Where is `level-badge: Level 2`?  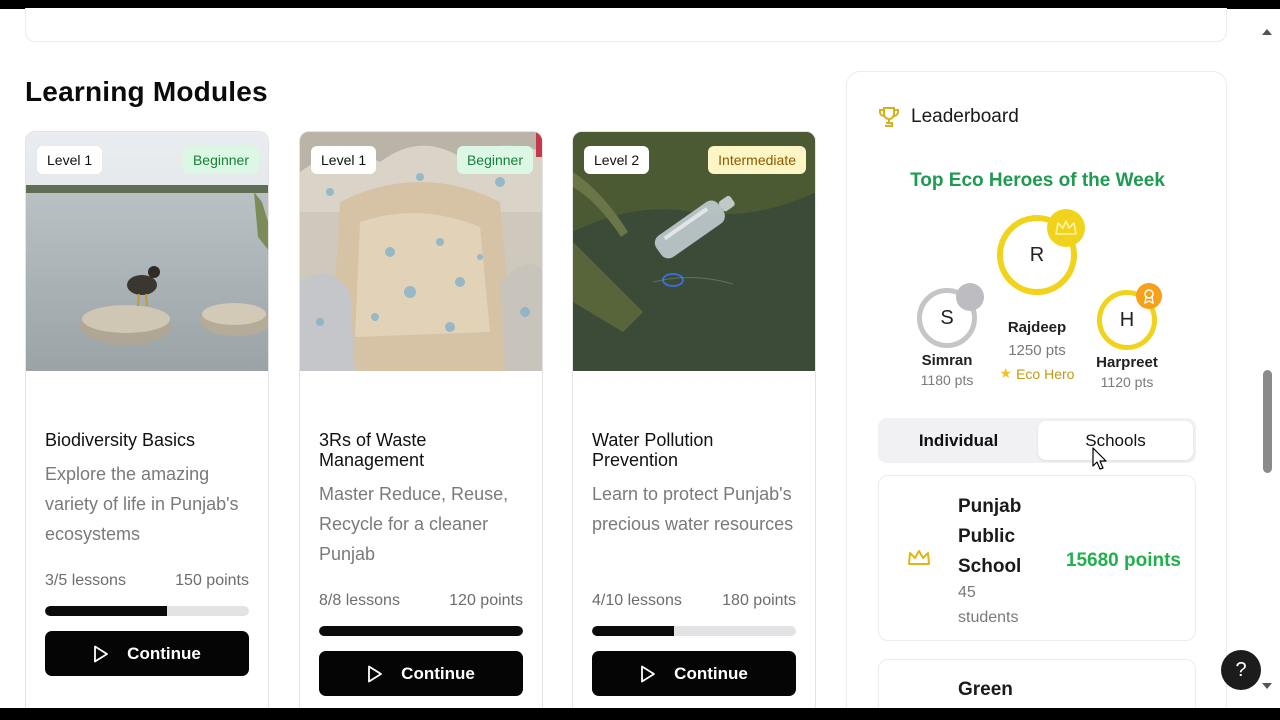
level-badge: Level 2 is located at coordinates (617, 160).